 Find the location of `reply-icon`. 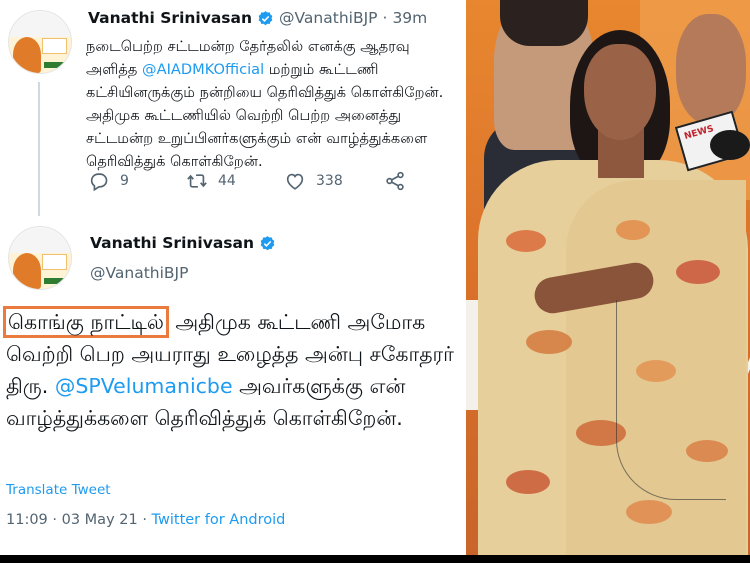

reply-icon is located at coordinates (99, 182).